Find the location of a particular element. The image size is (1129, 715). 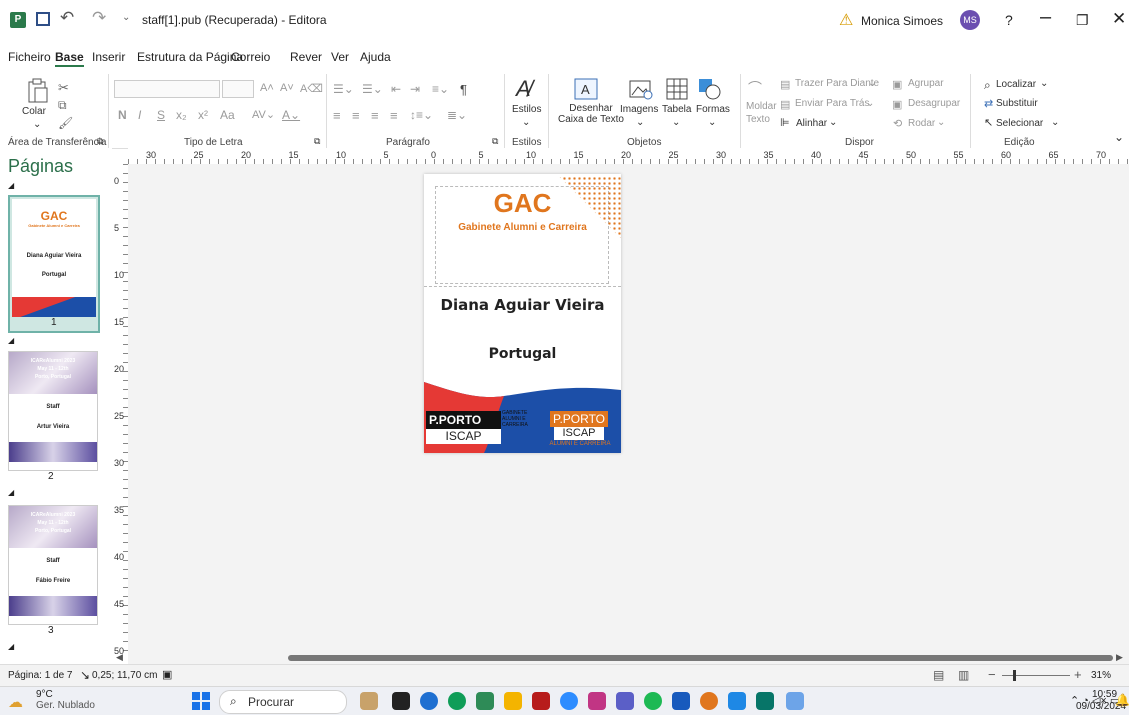

superscript-button: x² is located at coordinates (203, 115).